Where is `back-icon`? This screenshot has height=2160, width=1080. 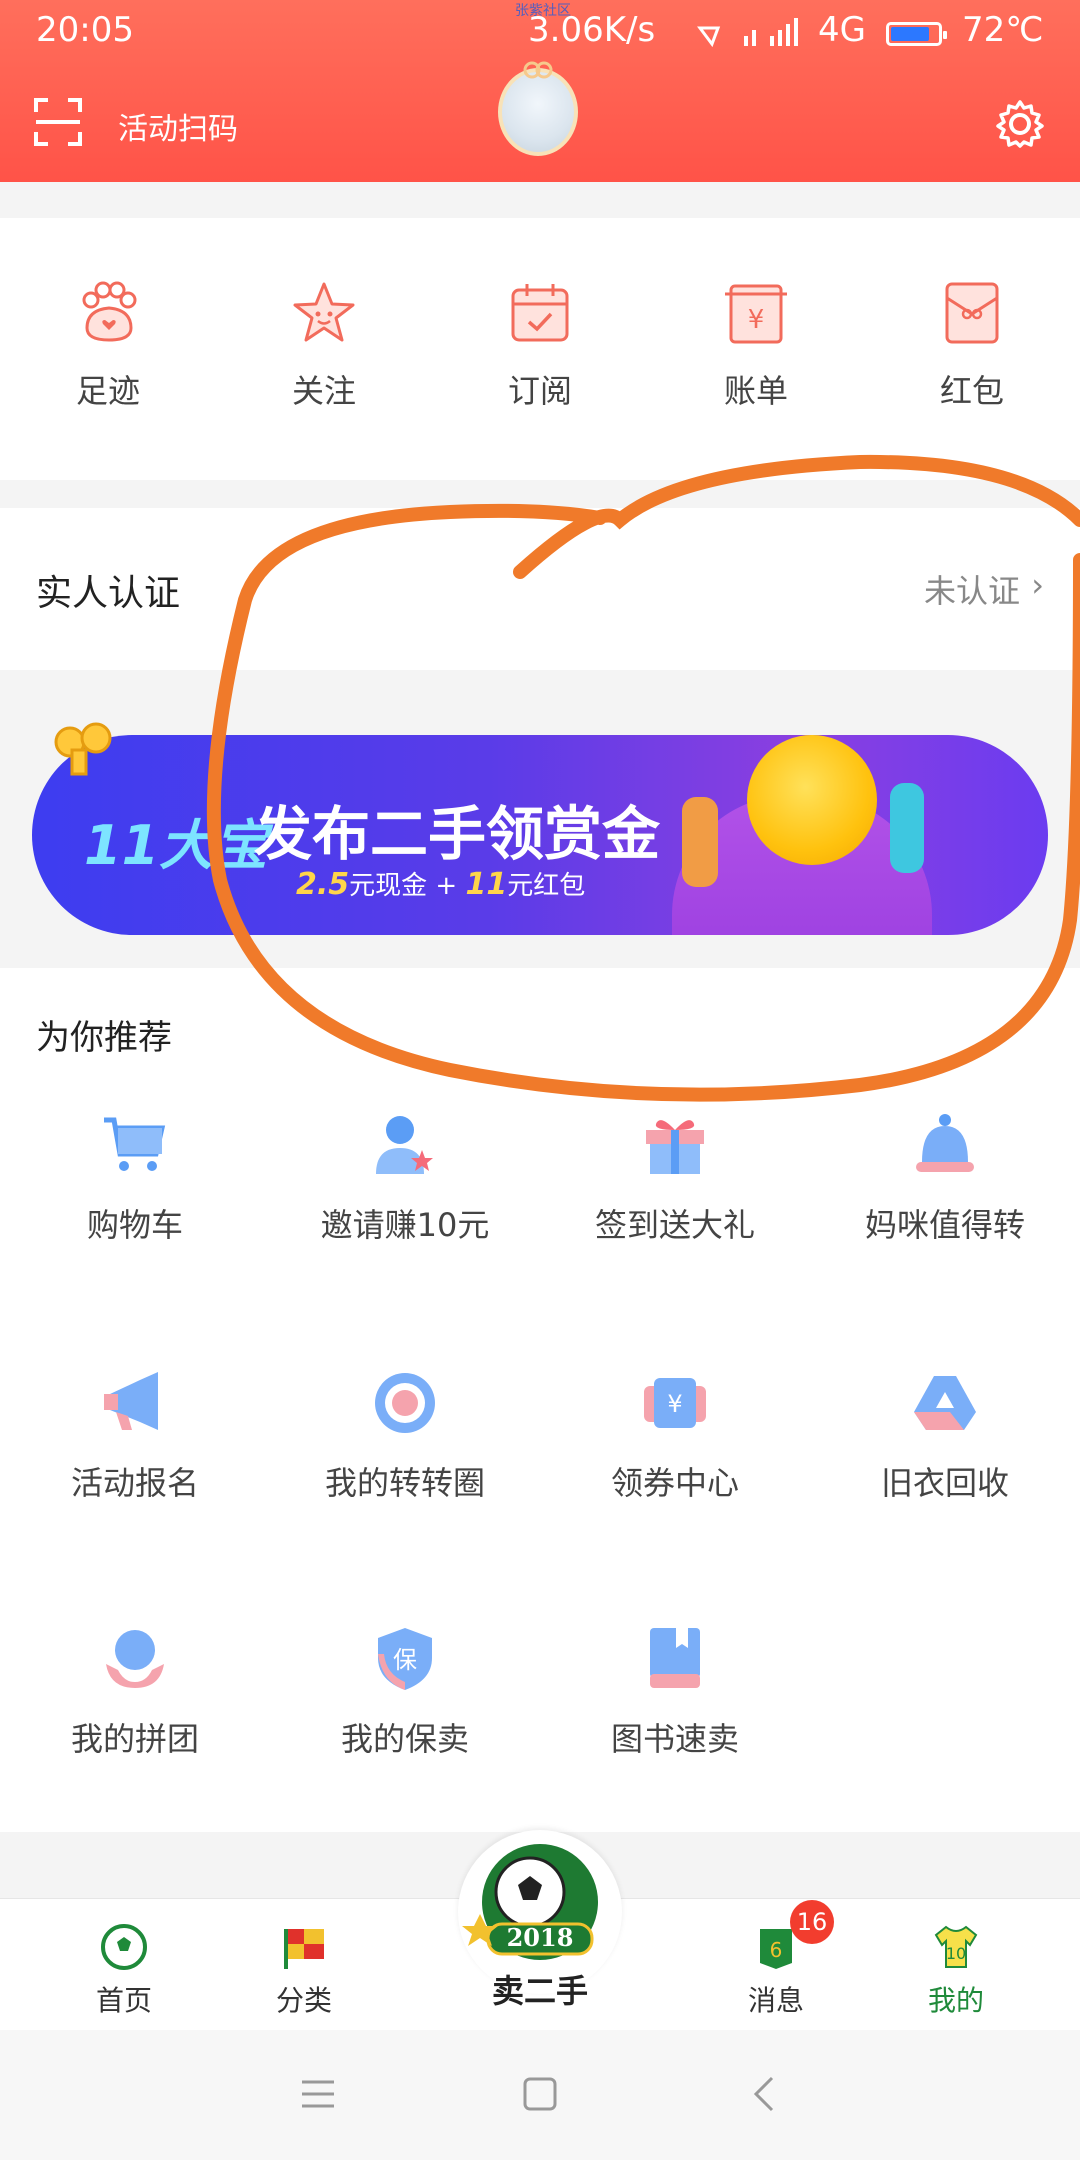 back-icon is located at coordinates (764, 2094).